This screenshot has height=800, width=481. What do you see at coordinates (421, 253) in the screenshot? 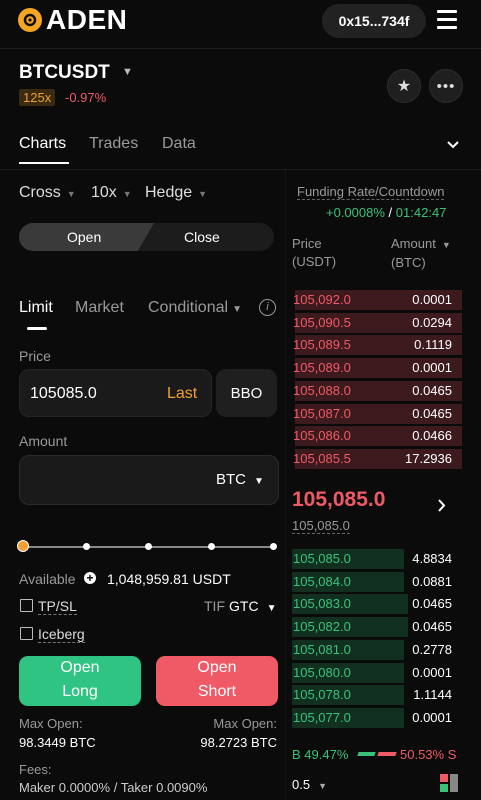
I see `book-amount-header: Amount ▼ (BTC)` at bounding box center [421, 253].